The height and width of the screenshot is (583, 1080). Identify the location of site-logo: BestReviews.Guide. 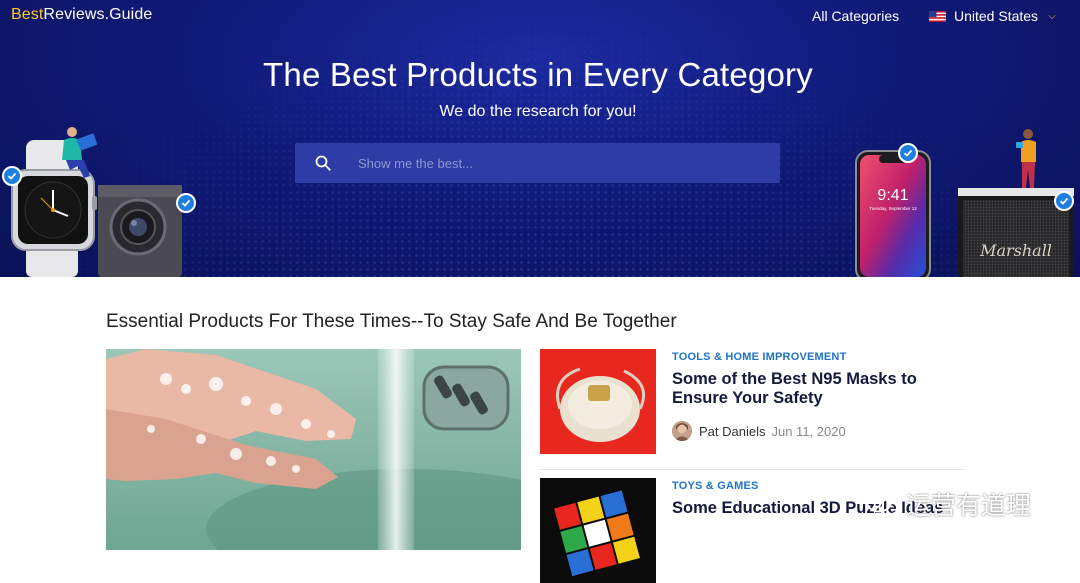
(81, 15).